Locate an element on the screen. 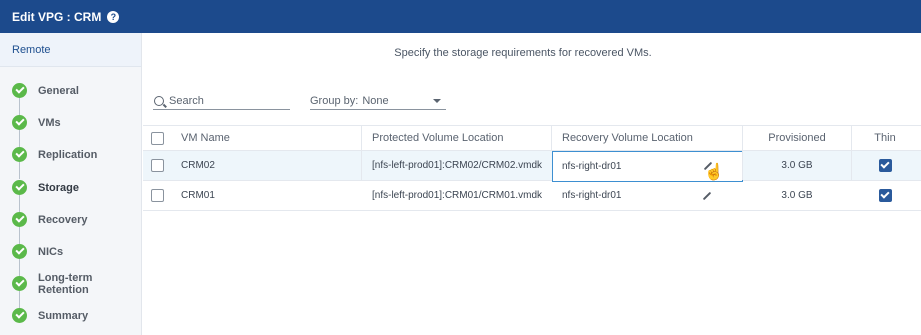  column-header-recovery-volume: Recovery Volume Location is located at coordinates (627, 138).